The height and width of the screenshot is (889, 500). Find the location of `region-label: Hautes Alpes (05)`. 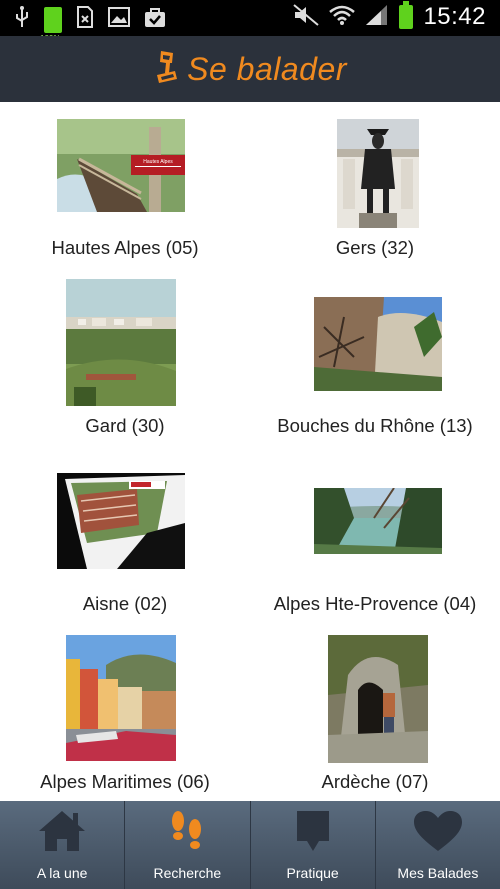

region-label: Hautes Alpes (05) is located at coordinates (125, 247).